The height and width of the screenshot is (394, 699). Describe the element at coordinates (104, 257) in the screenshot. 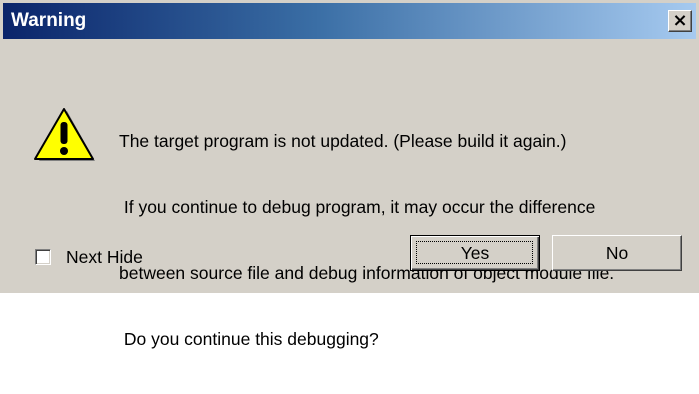

I see `next-hide-label: Next Hide` at that location.